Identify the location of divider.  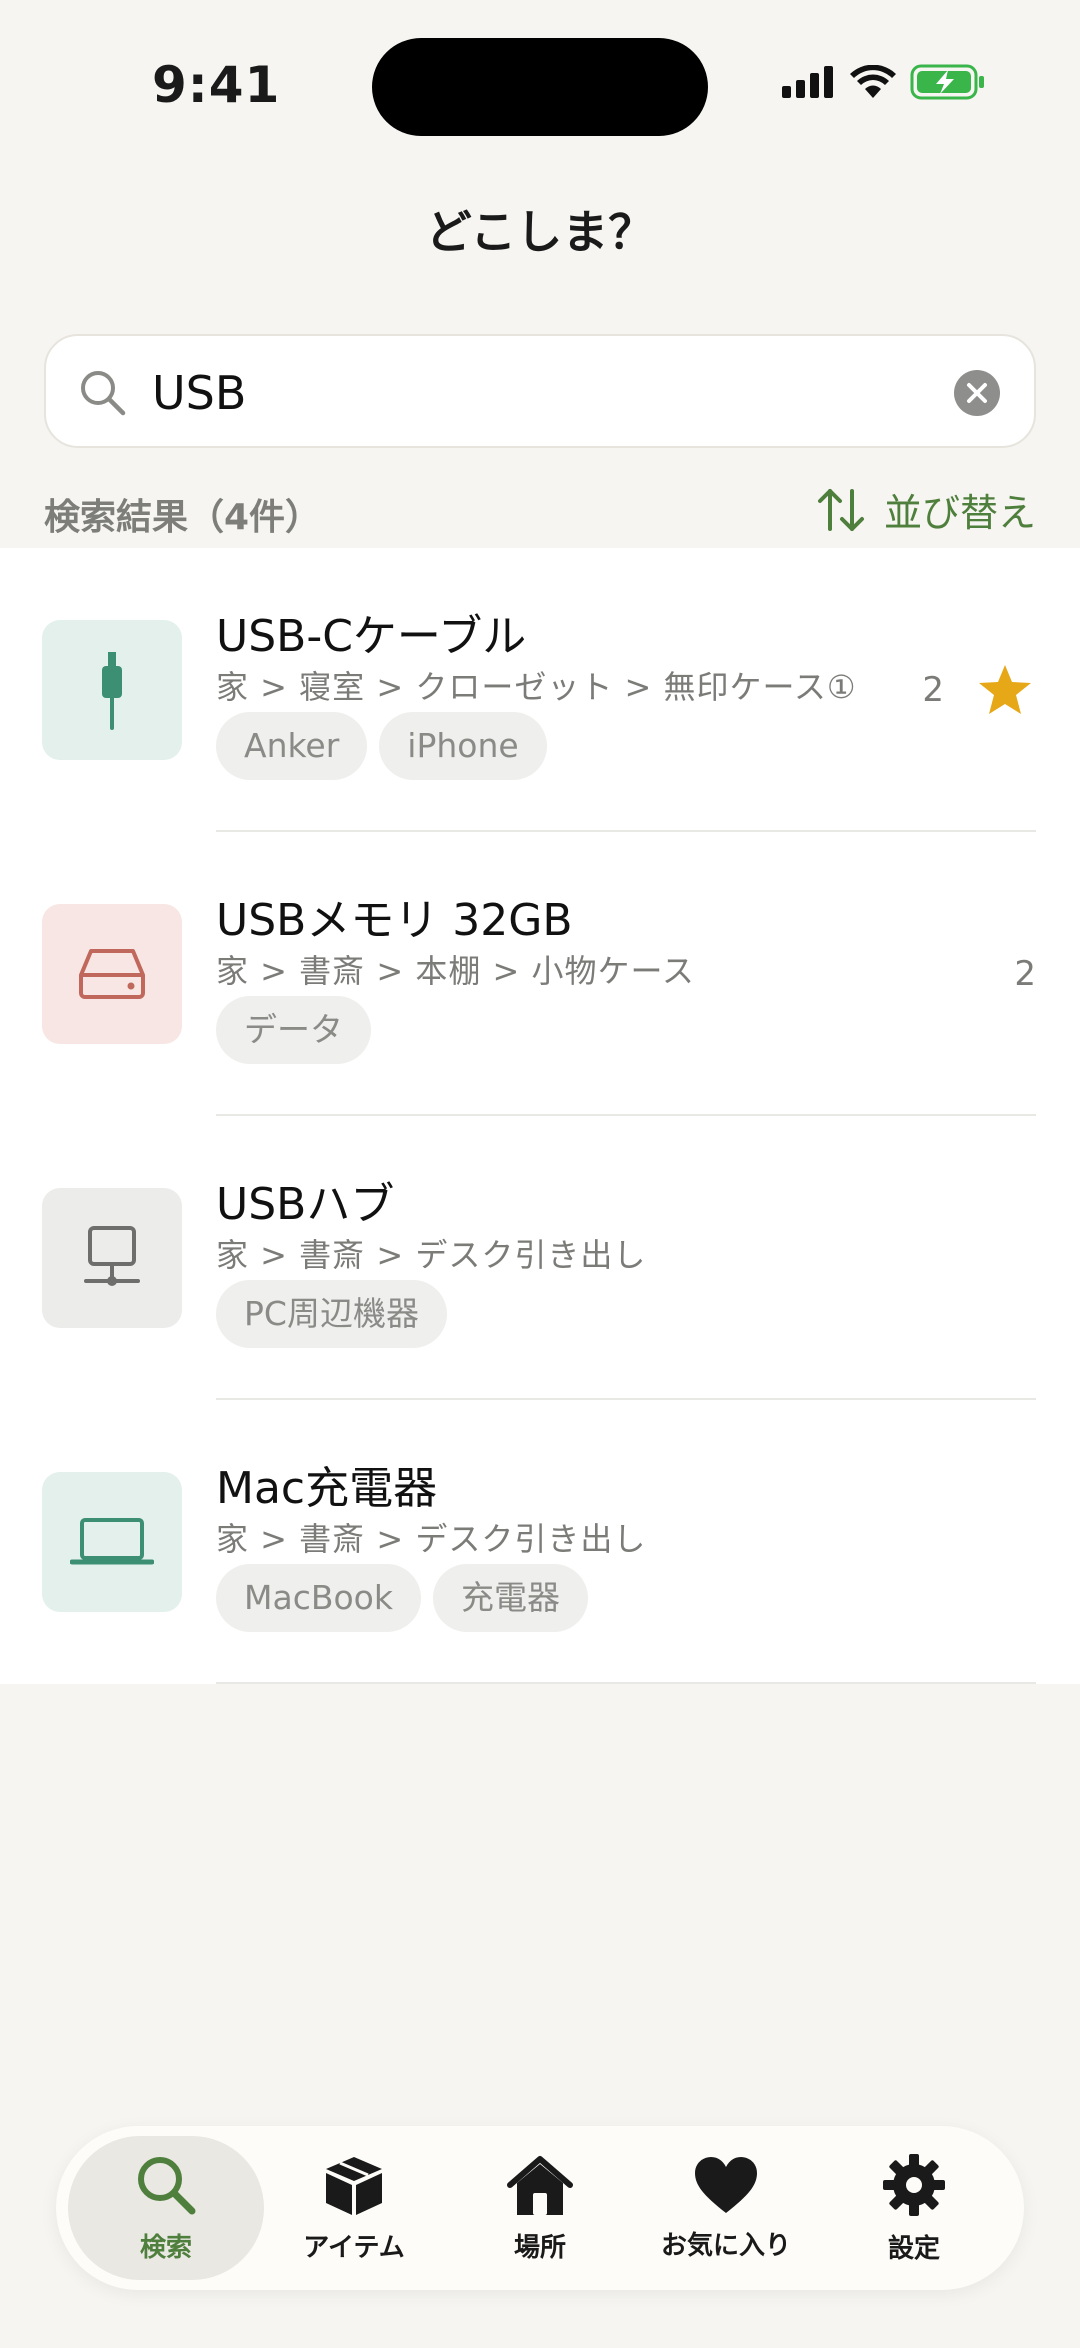
(626, 1683).